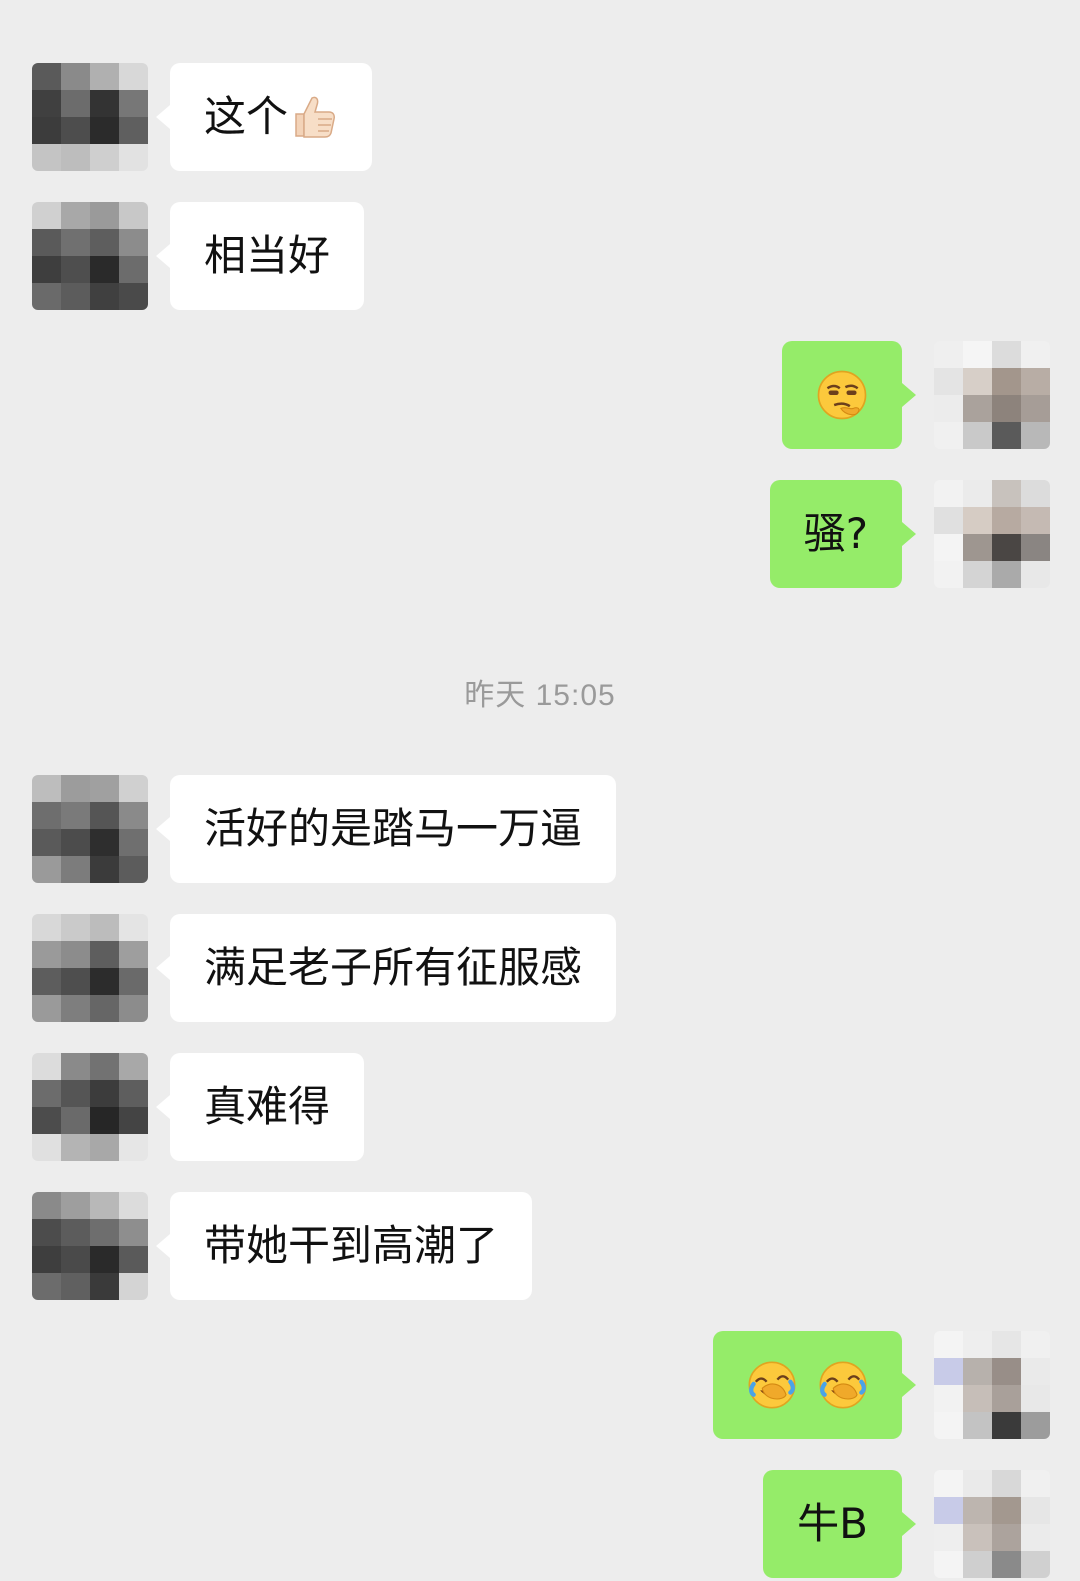 This screenshot has width=1080, height=1581. Describe the element at coordinates (540, 1246) in the screenshot. I see `message-row: 带她干到高潮了` at that location.